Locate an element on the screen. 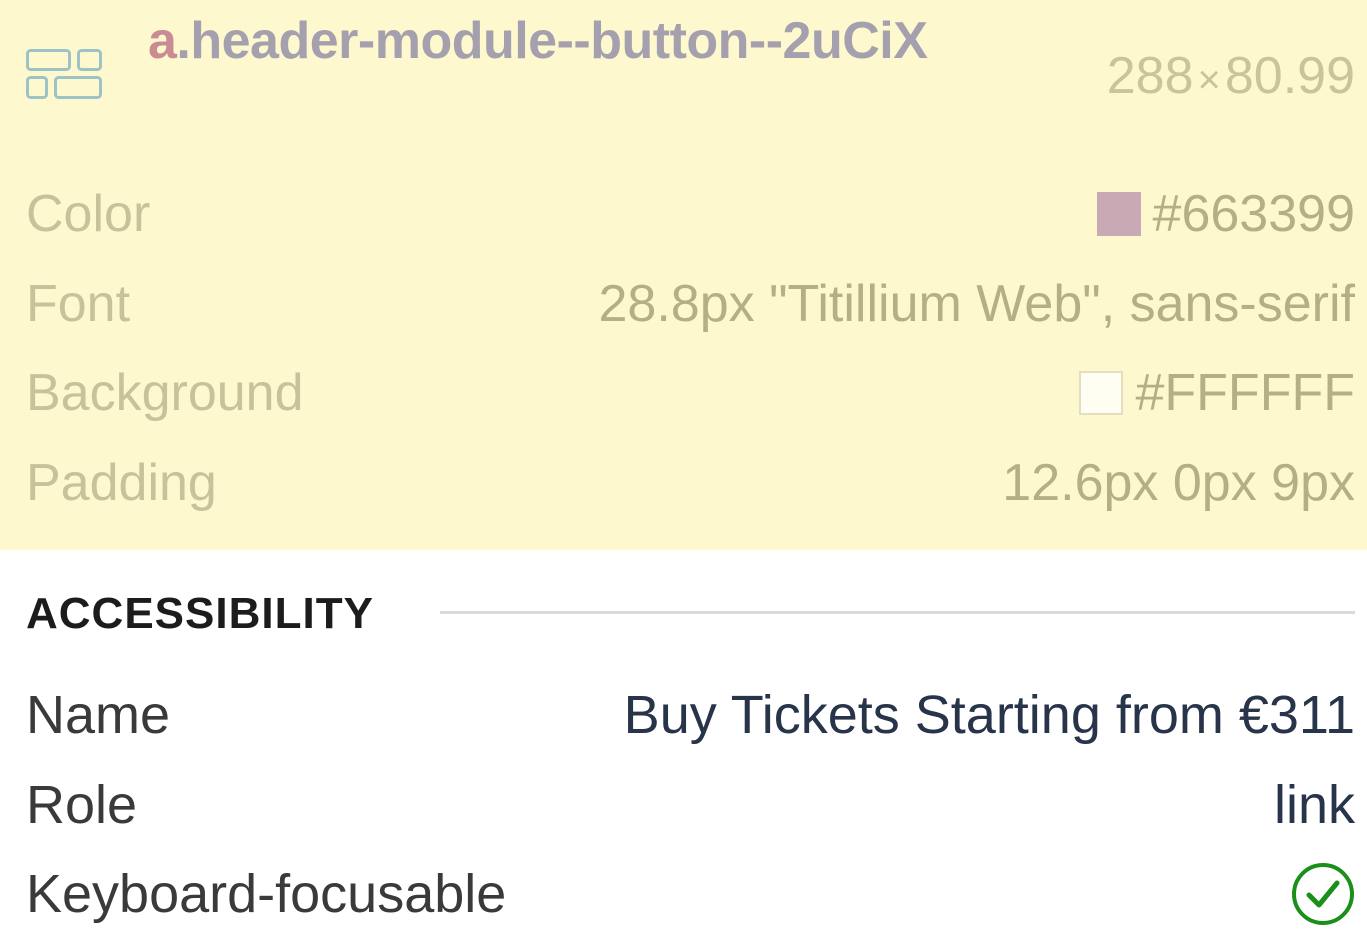  color-swatch is located at coordinates (1118, 214).